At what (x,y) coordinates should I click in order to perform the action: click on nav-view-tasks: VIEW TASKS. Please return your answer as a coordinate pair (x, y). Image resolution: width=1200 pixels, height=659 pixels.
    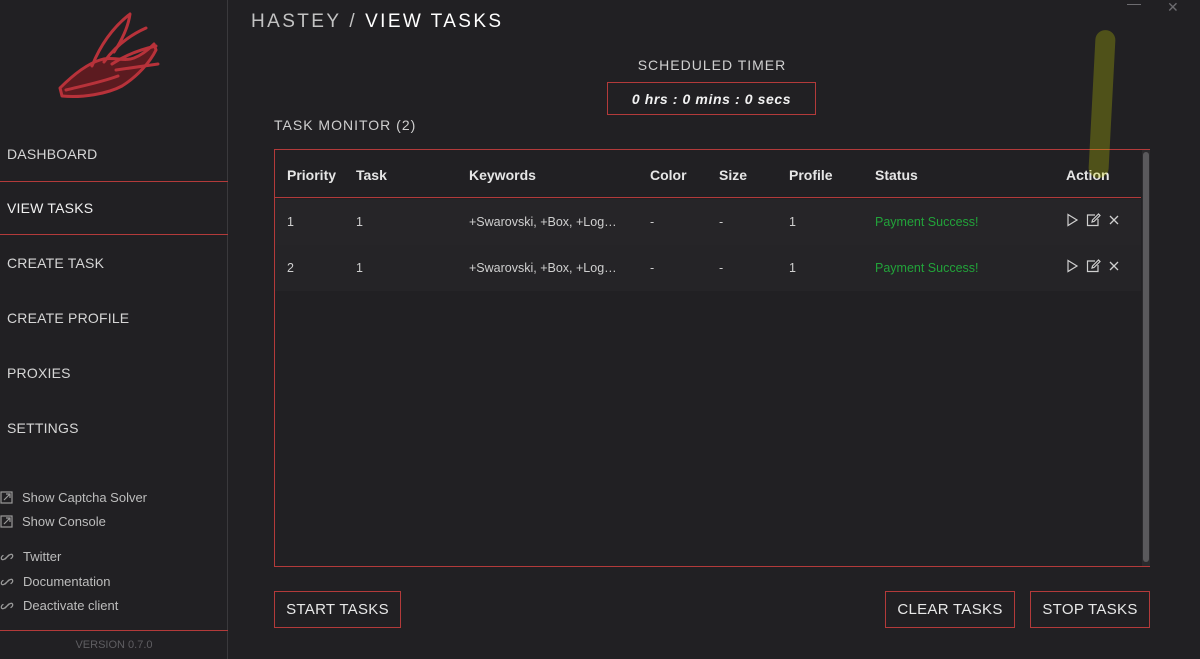
    Looking at the image, I should click on (114, 208).